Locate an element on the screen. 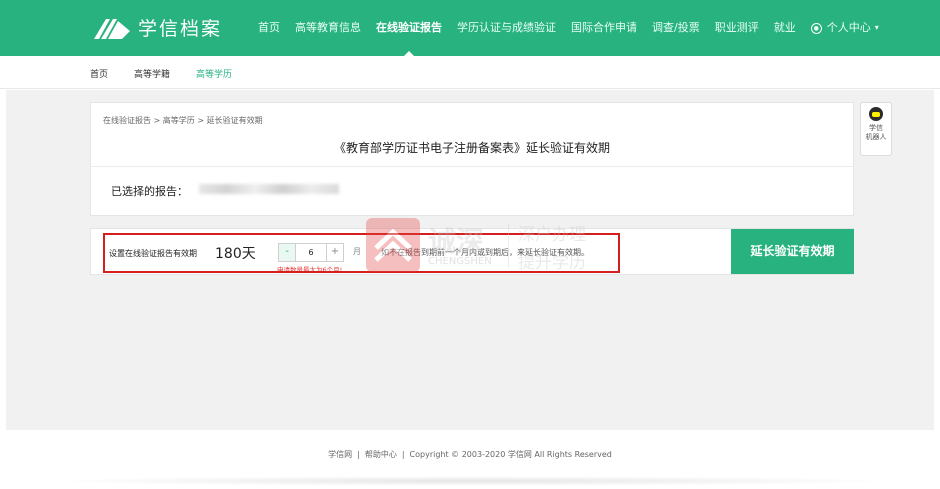 This screenshot has height=489, width=940. page-title: 《教育部学历证书电子注册备案表》延长验证有效期 is located at coordinates (471, 148).